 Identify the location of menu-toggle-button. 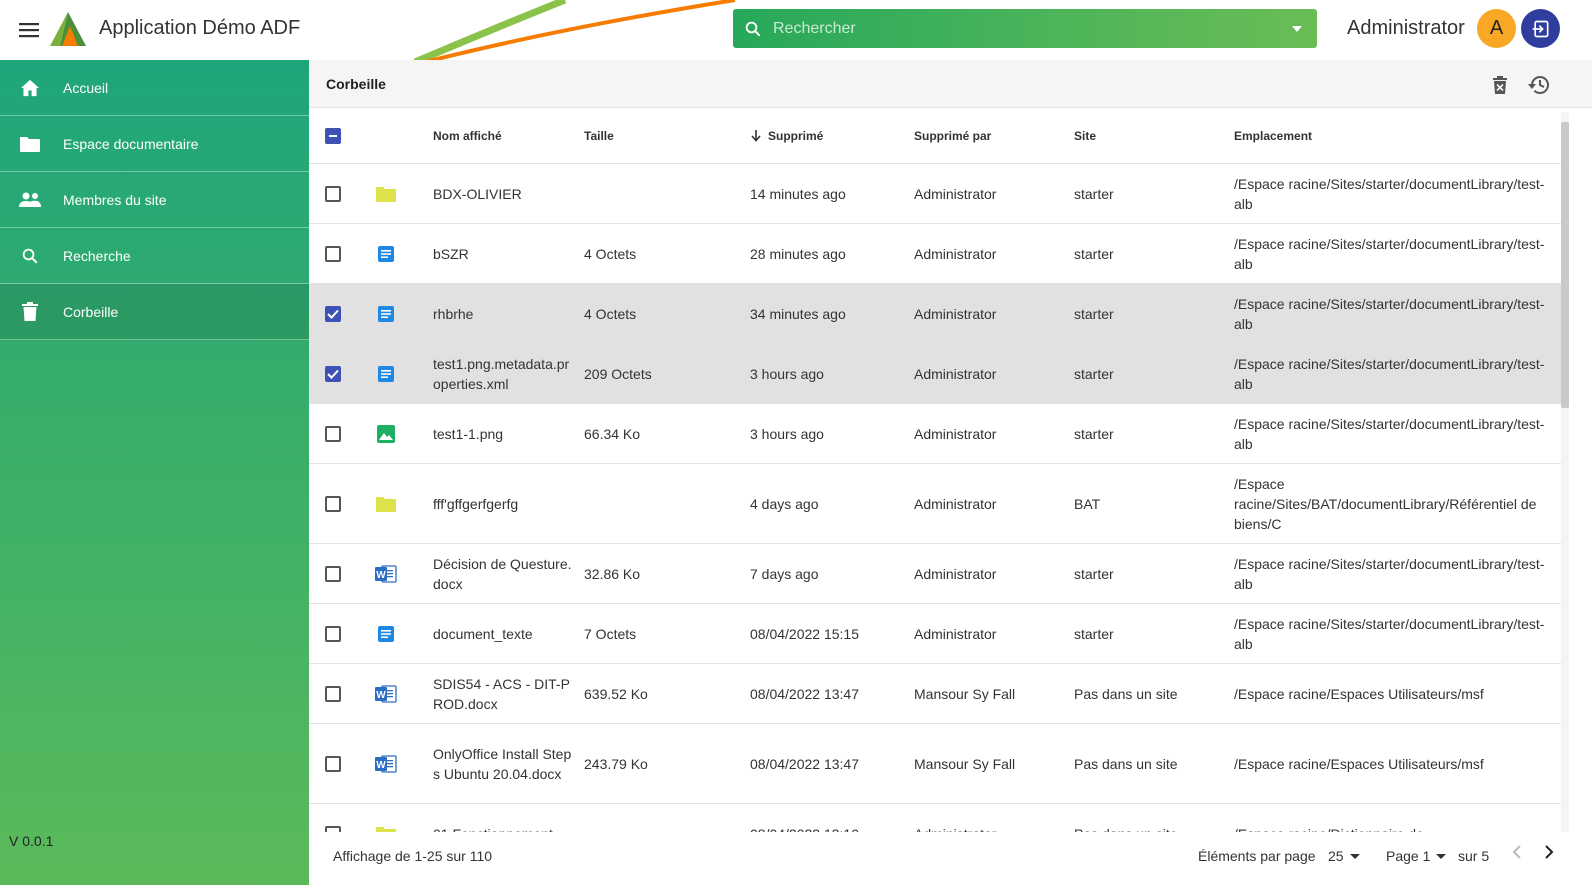
(29, 30).